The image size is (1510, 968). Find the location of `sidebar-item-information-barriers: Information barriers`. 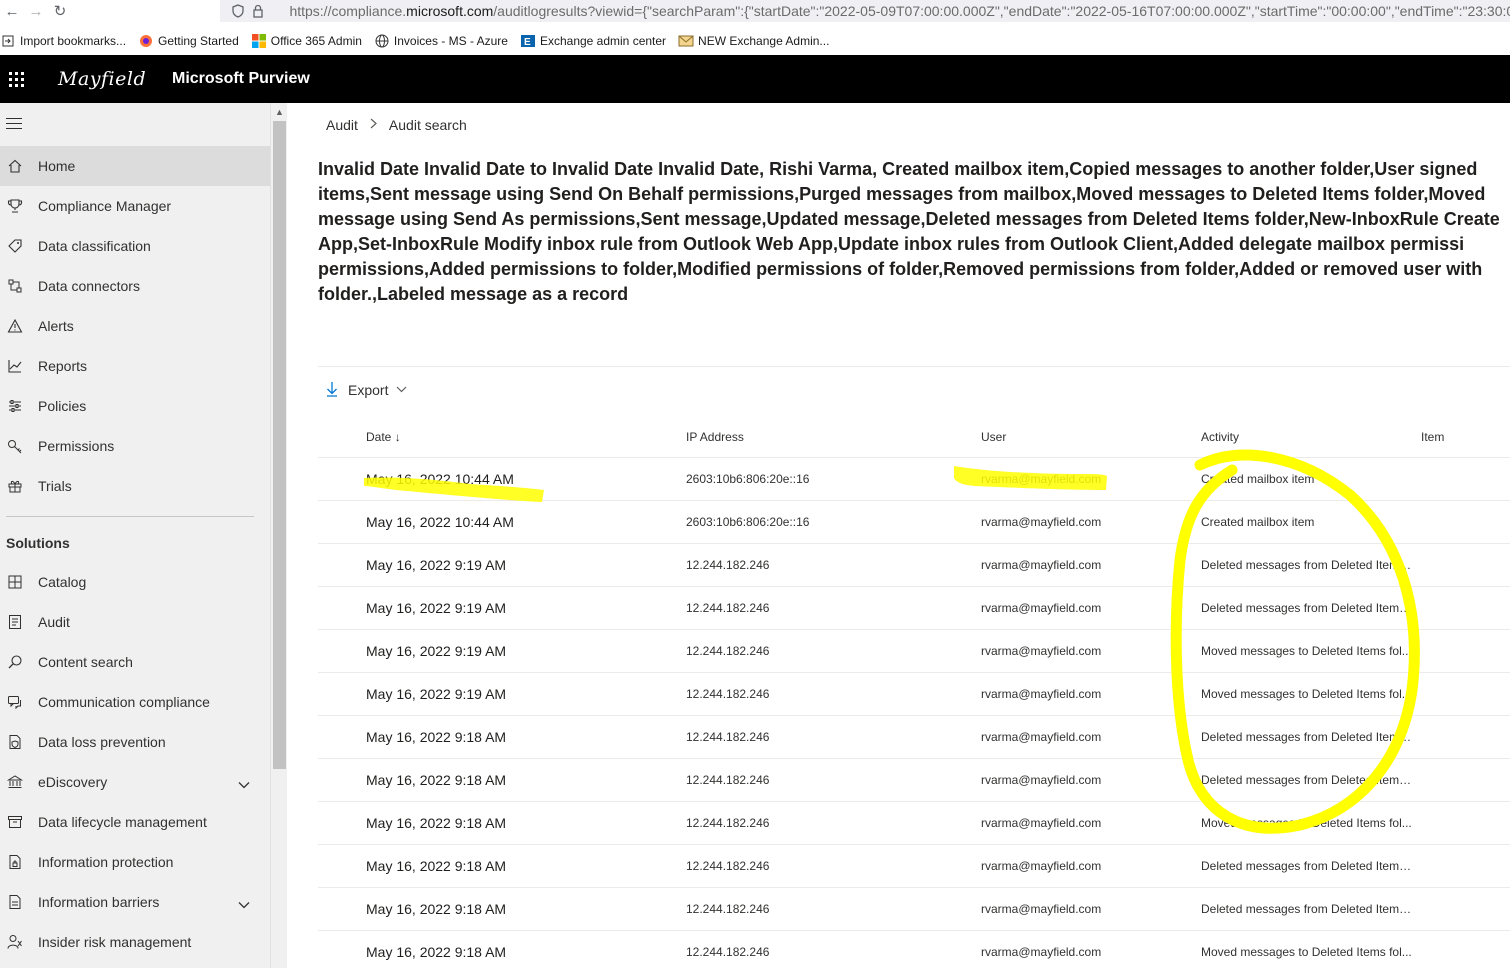

sidebar-item-information-barriers: Information barriers is located at coordinates (135, 902).